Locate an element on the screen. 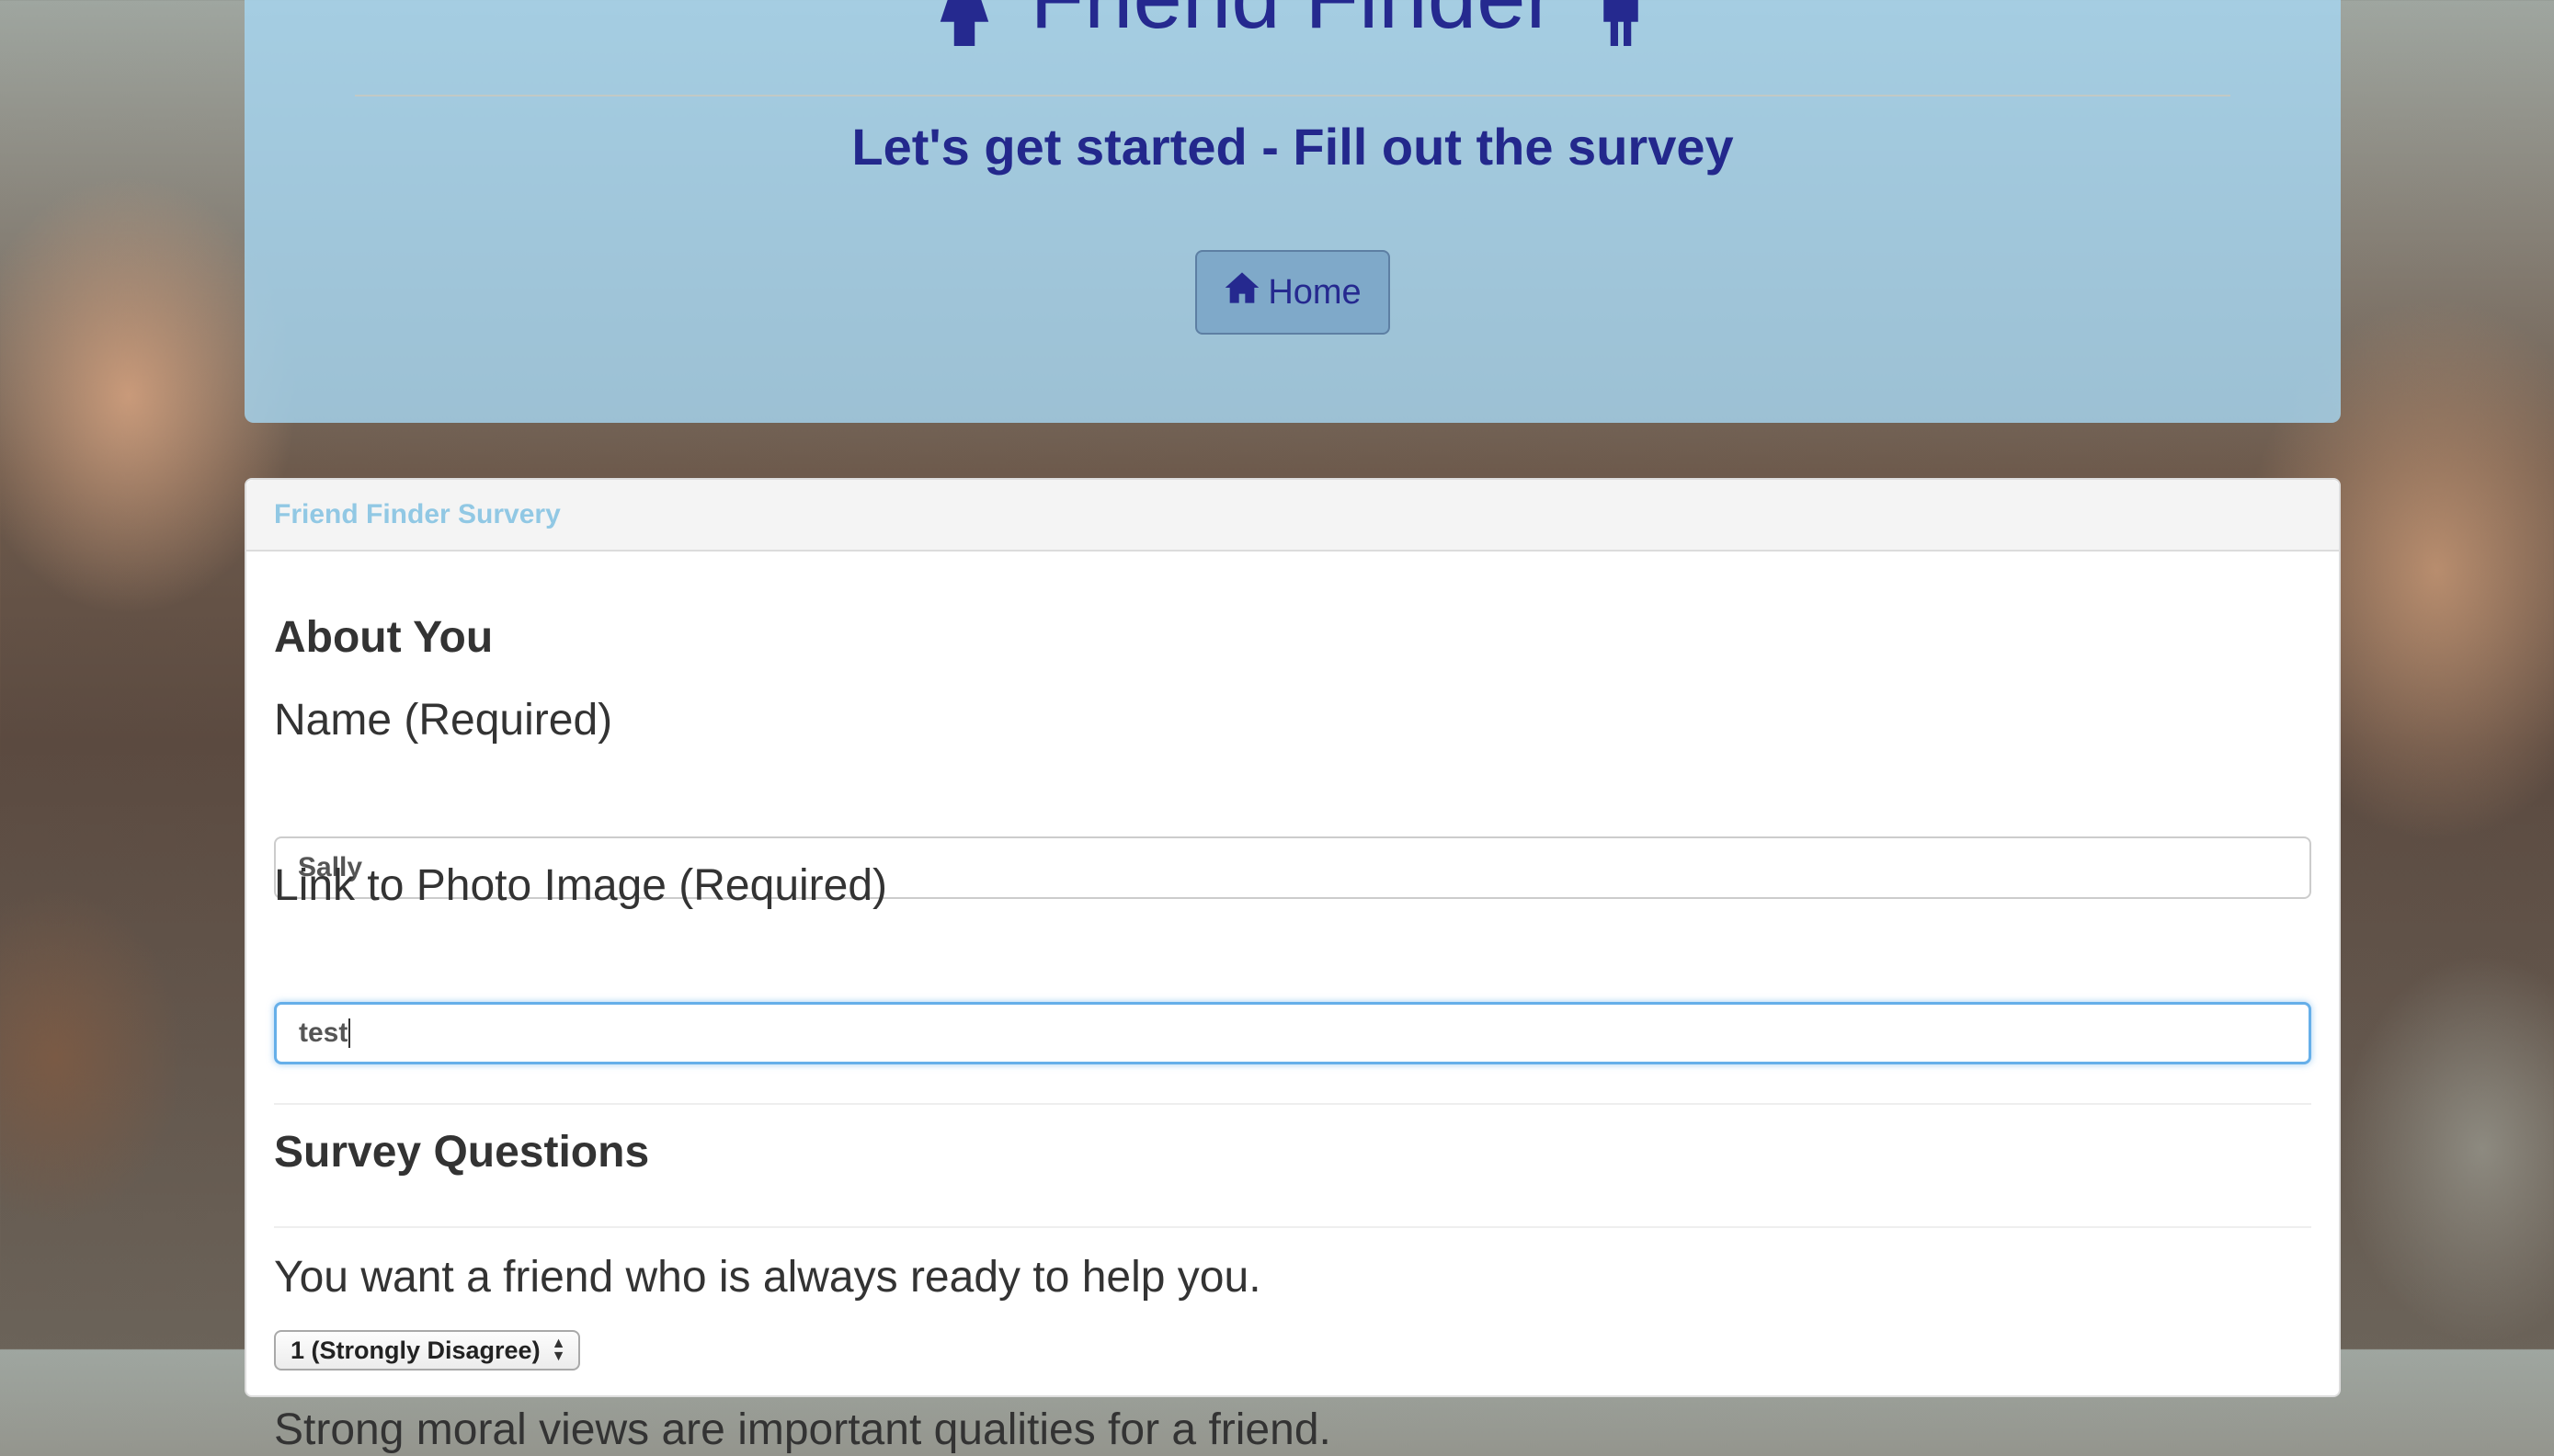 The image size is (2554, 1456). home-button: Home is located at coordinates (1292, 292).